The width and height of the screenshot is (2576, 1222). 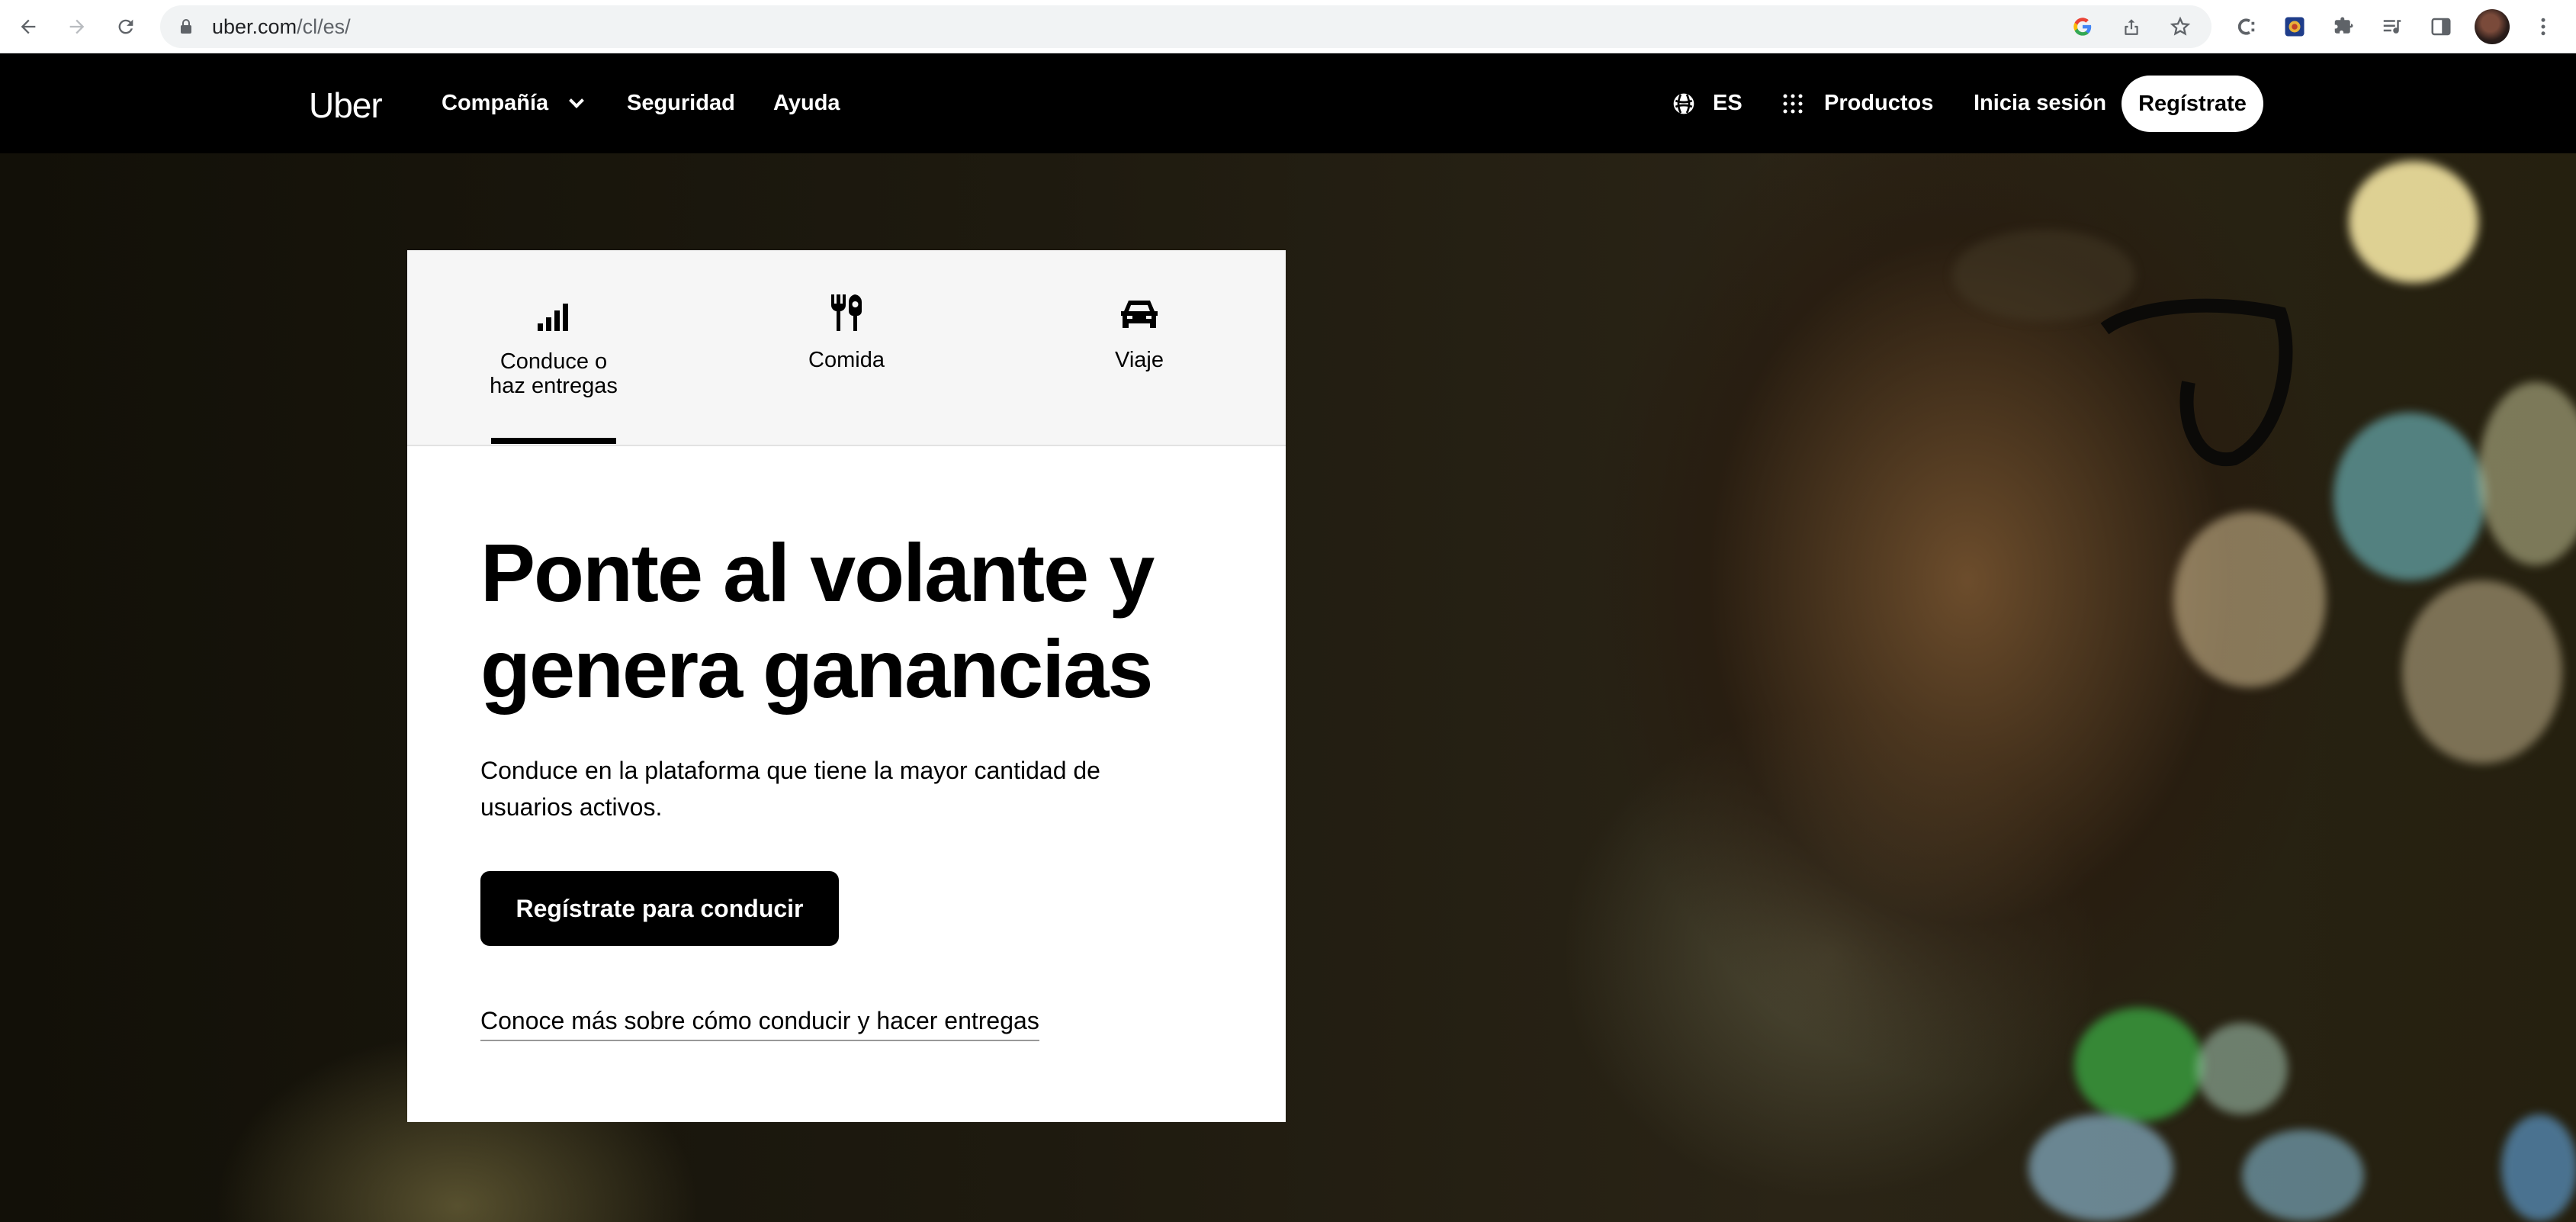 I want to click on login-link: Inicia sesión, so click(x=2040, y=103).